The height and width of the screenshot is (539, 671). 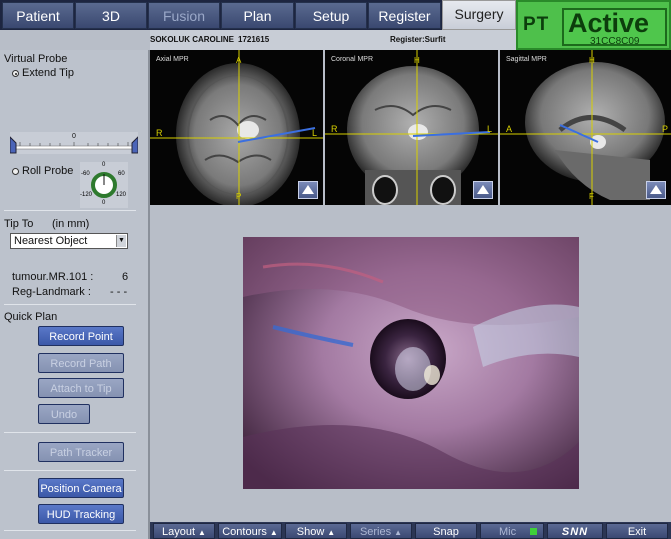 What do you see at coordinates (239, 196) in the screenshot?
I see `orientation-bottom: P` at bounding box center [239, 196].